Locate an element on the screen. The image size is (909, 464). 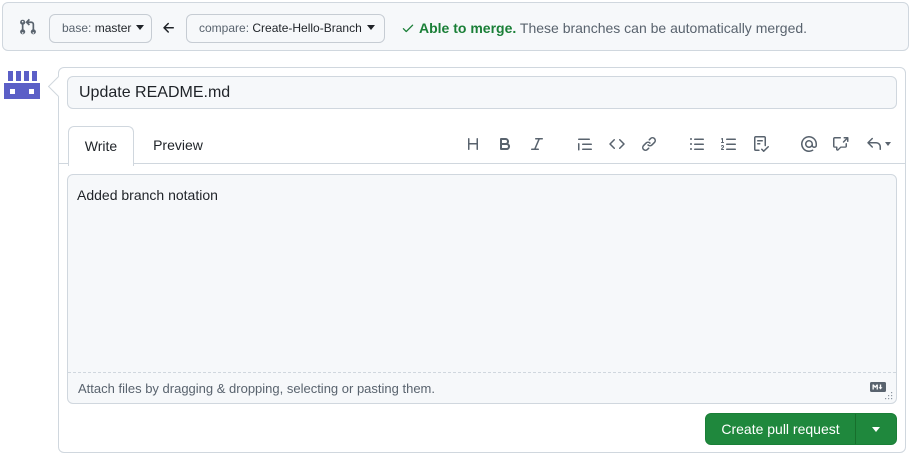
tab-write: Write is located at coordinates (101, 146).